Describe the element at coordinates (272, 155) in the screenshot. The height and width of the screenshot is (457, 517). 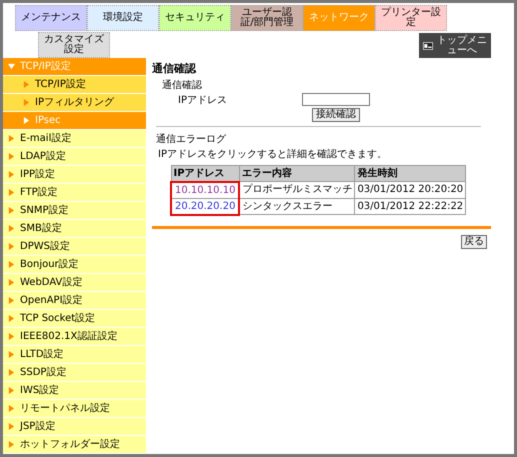
I see `hint-text: IPアドレスをクリックすると詳細を確認できます。` at that location.